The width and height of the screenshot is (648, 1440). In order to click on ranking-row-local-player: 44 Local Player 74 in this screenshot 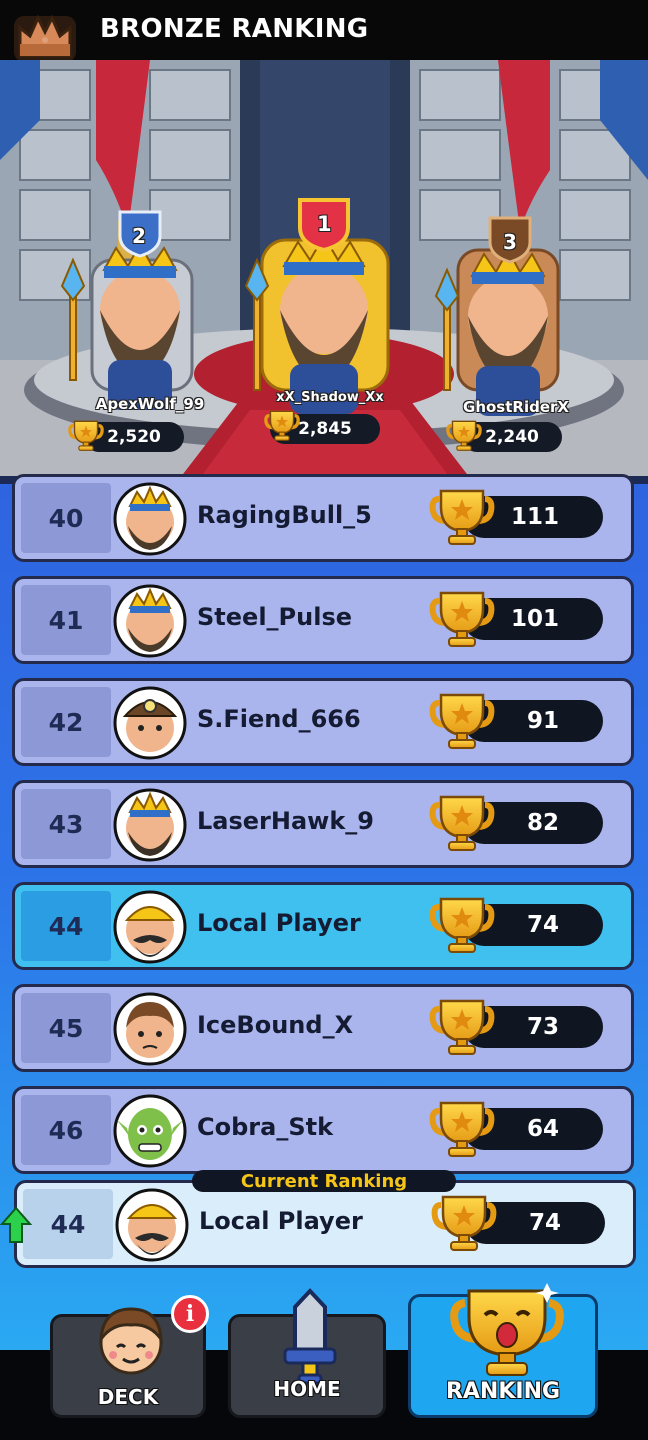, I will do `click(323, 926)`.